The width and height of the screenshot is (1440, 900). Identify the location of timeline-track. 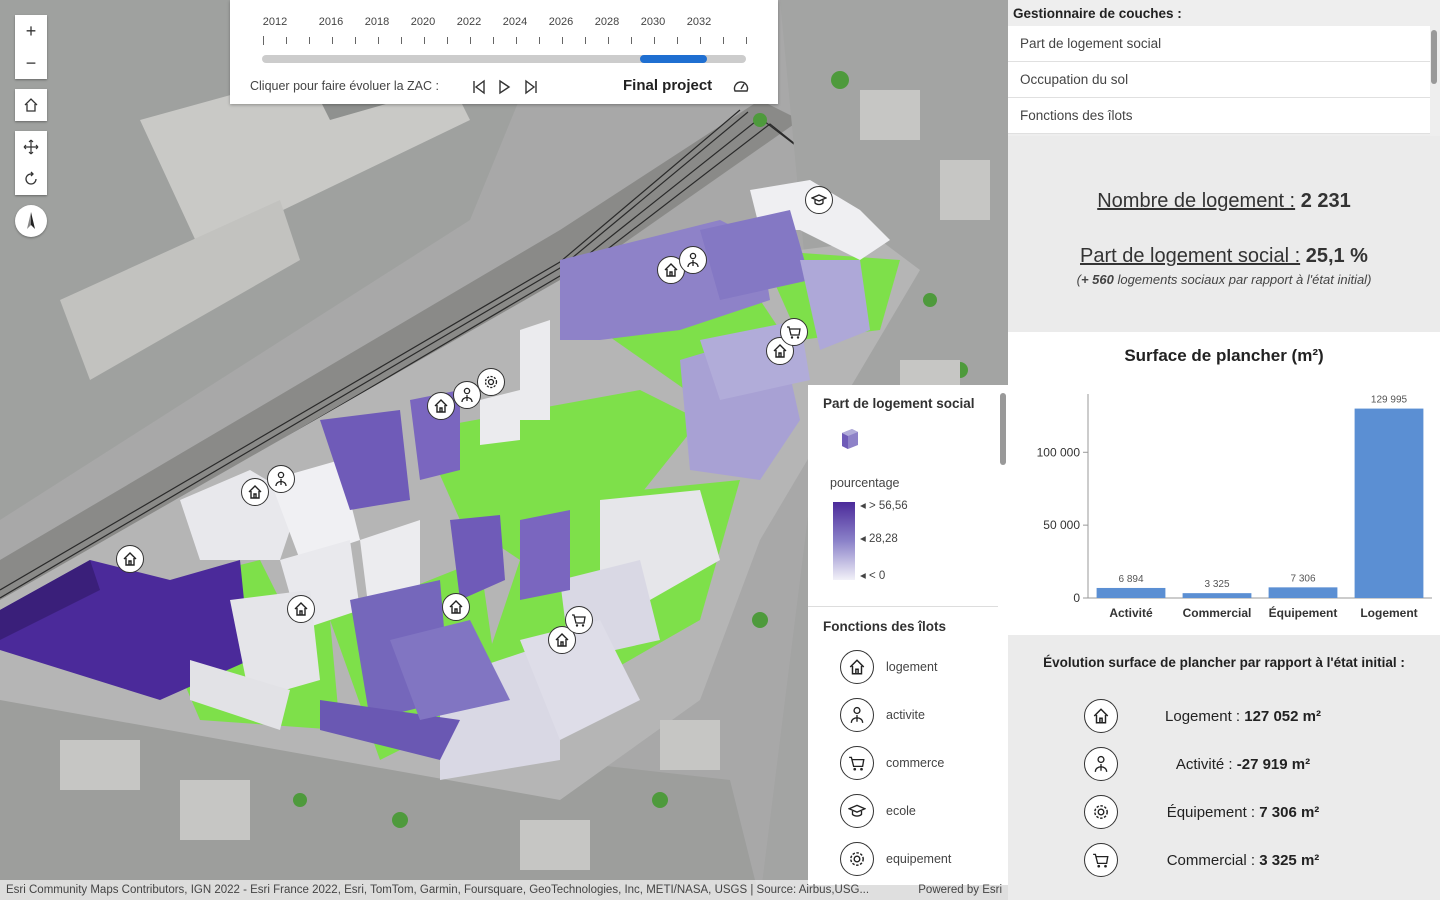
(504, 59).